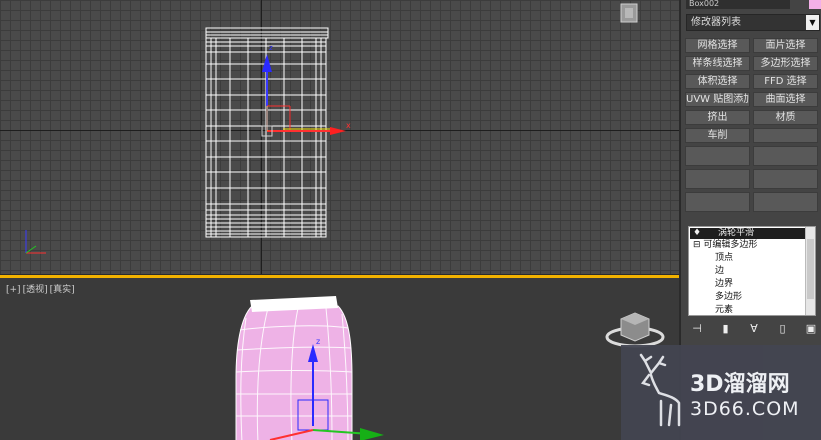  Describe the element at coordinates (724, 284) in the screenshot. I see `sub-object-border: 边界` at that location.